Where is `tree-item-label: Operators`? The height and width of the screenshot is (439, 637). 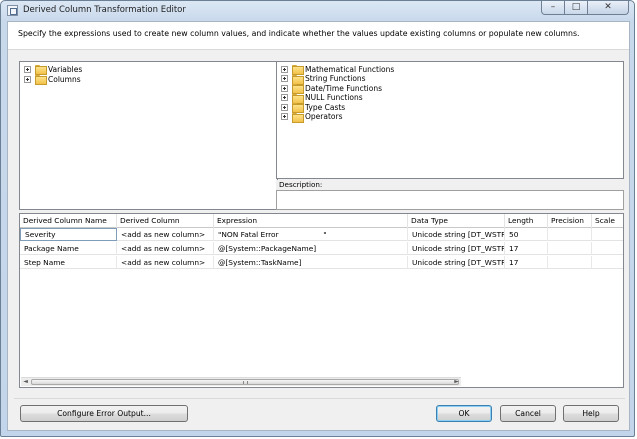
tree-item-label: Operators is located at coordinates (324, 116).